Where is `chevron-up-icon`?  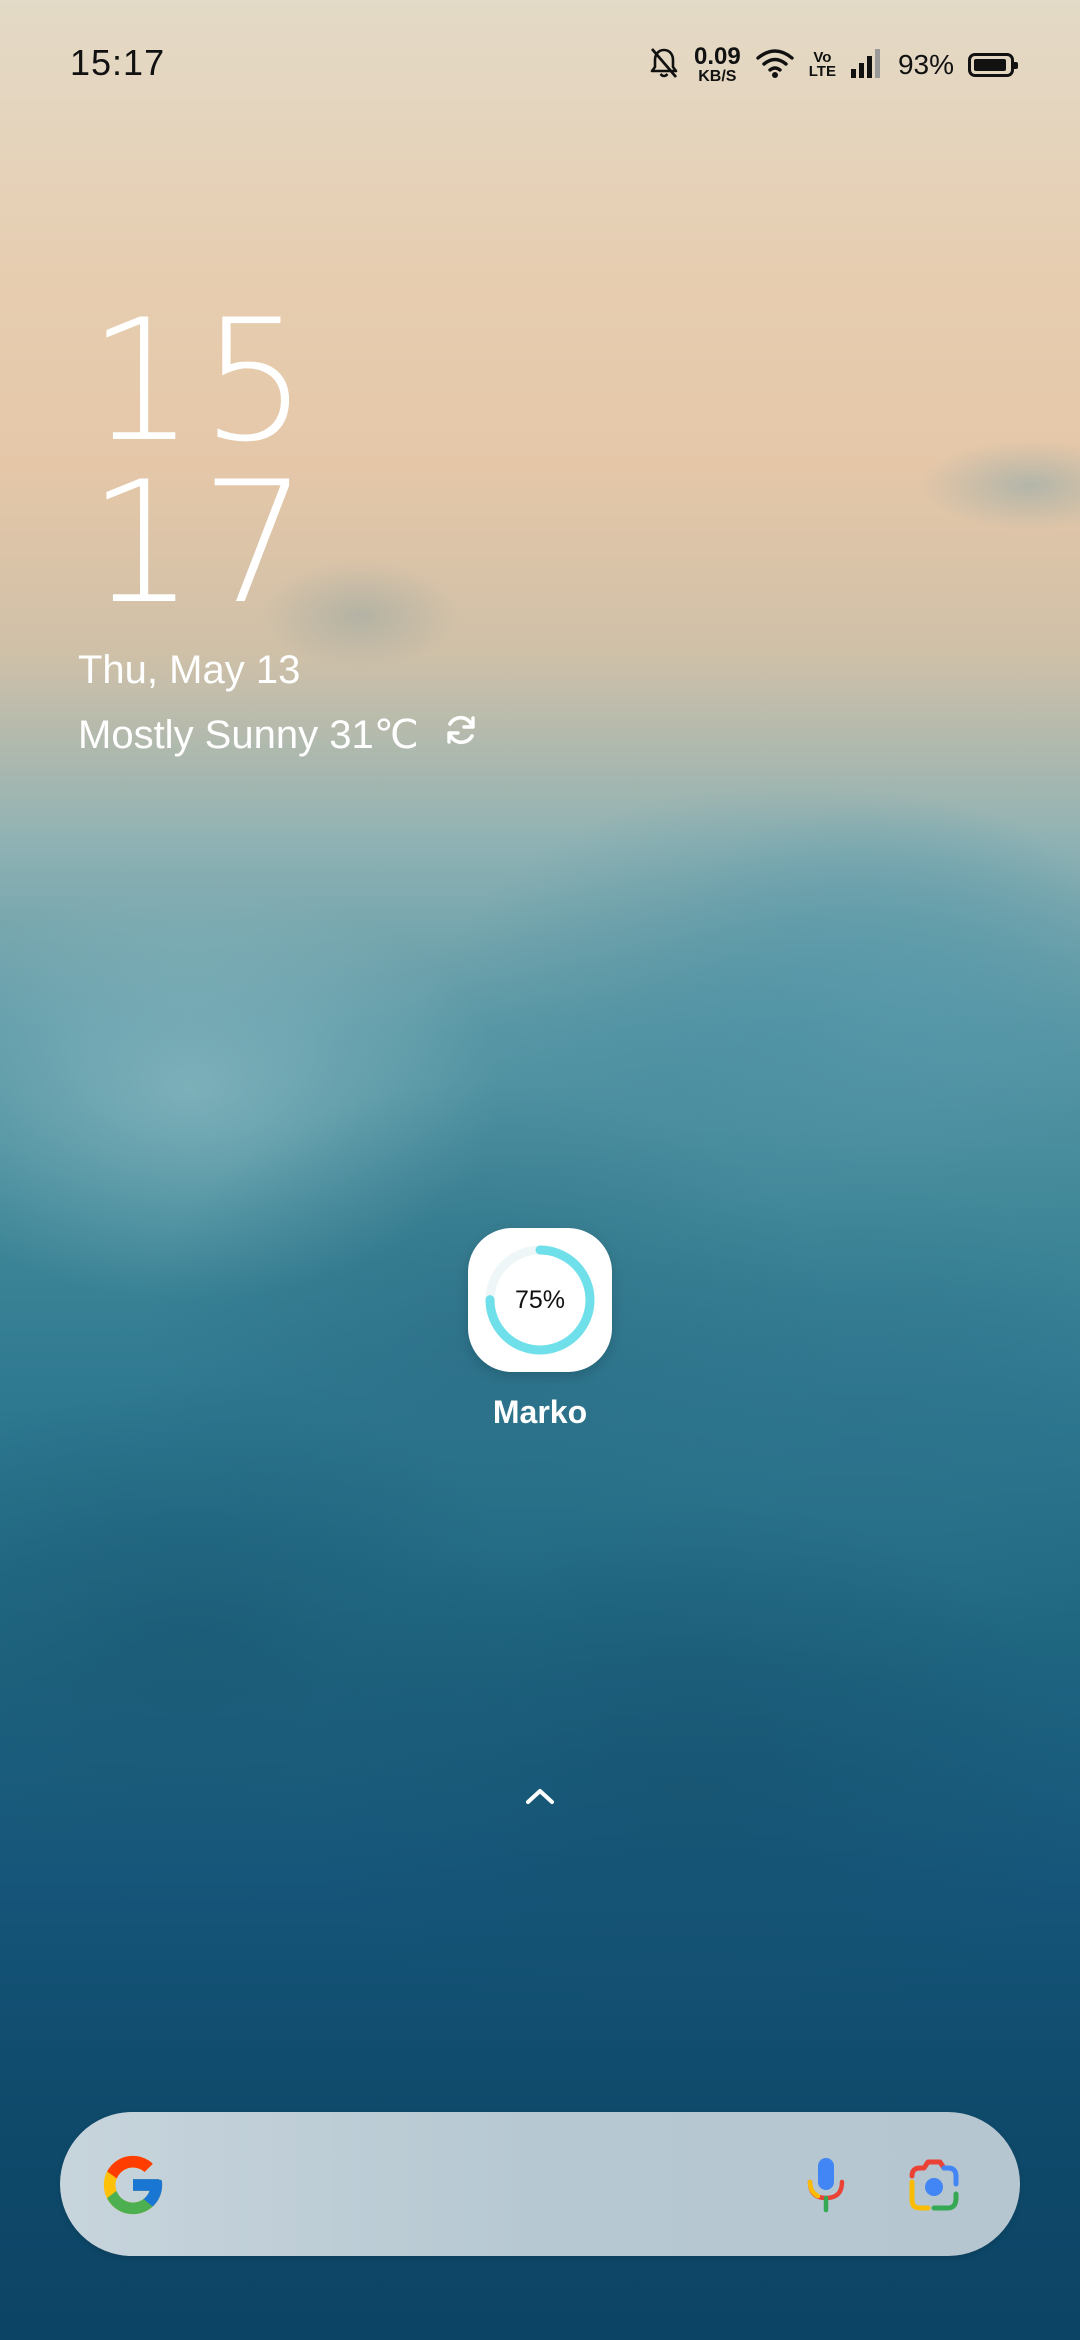
chevron-up-icon is located at coordinates (540, 1796).